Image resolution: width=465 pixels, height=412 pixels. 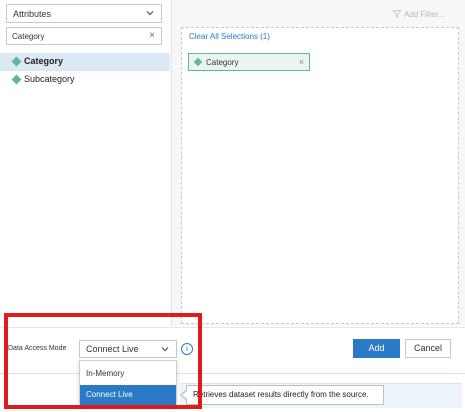 I want to click on tree-item-category: Category, so click(x=85, y=62).